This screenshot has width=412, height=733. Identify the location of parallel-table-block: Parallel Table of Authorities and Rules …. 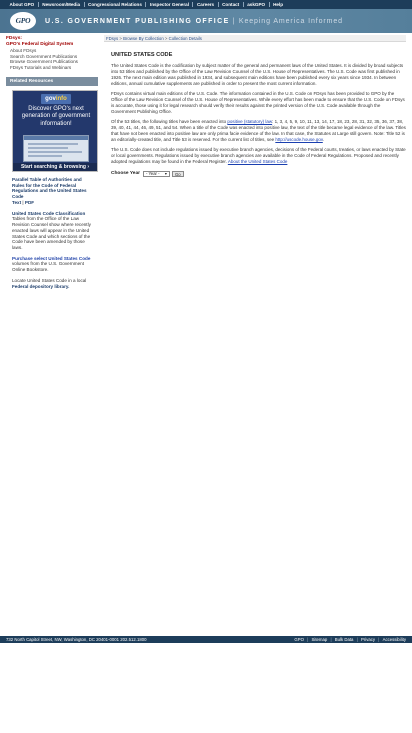
(52, 191).